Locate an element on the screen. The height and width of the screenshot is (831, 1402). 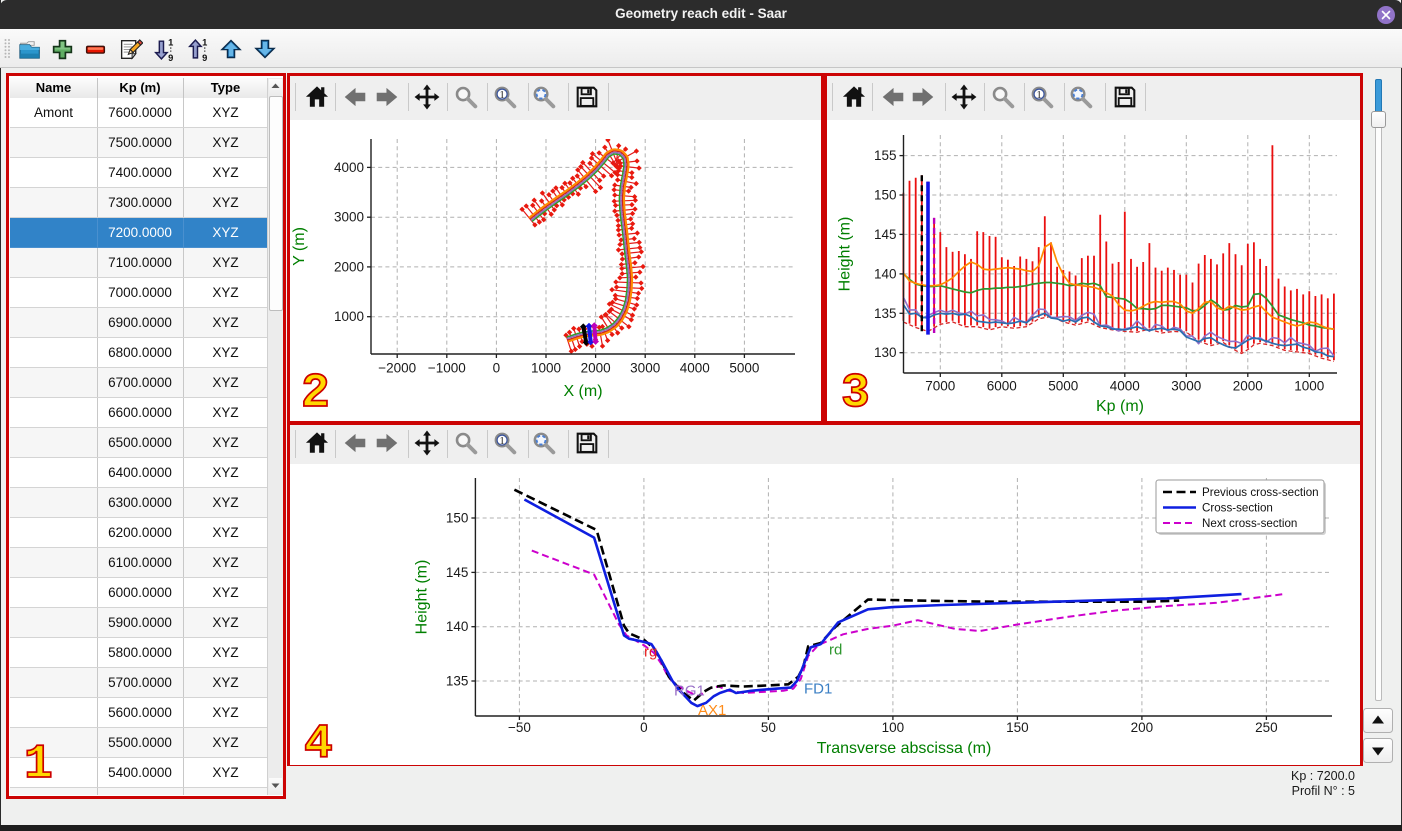
svg-text: Y (m) is located at coordinates (299, 246).